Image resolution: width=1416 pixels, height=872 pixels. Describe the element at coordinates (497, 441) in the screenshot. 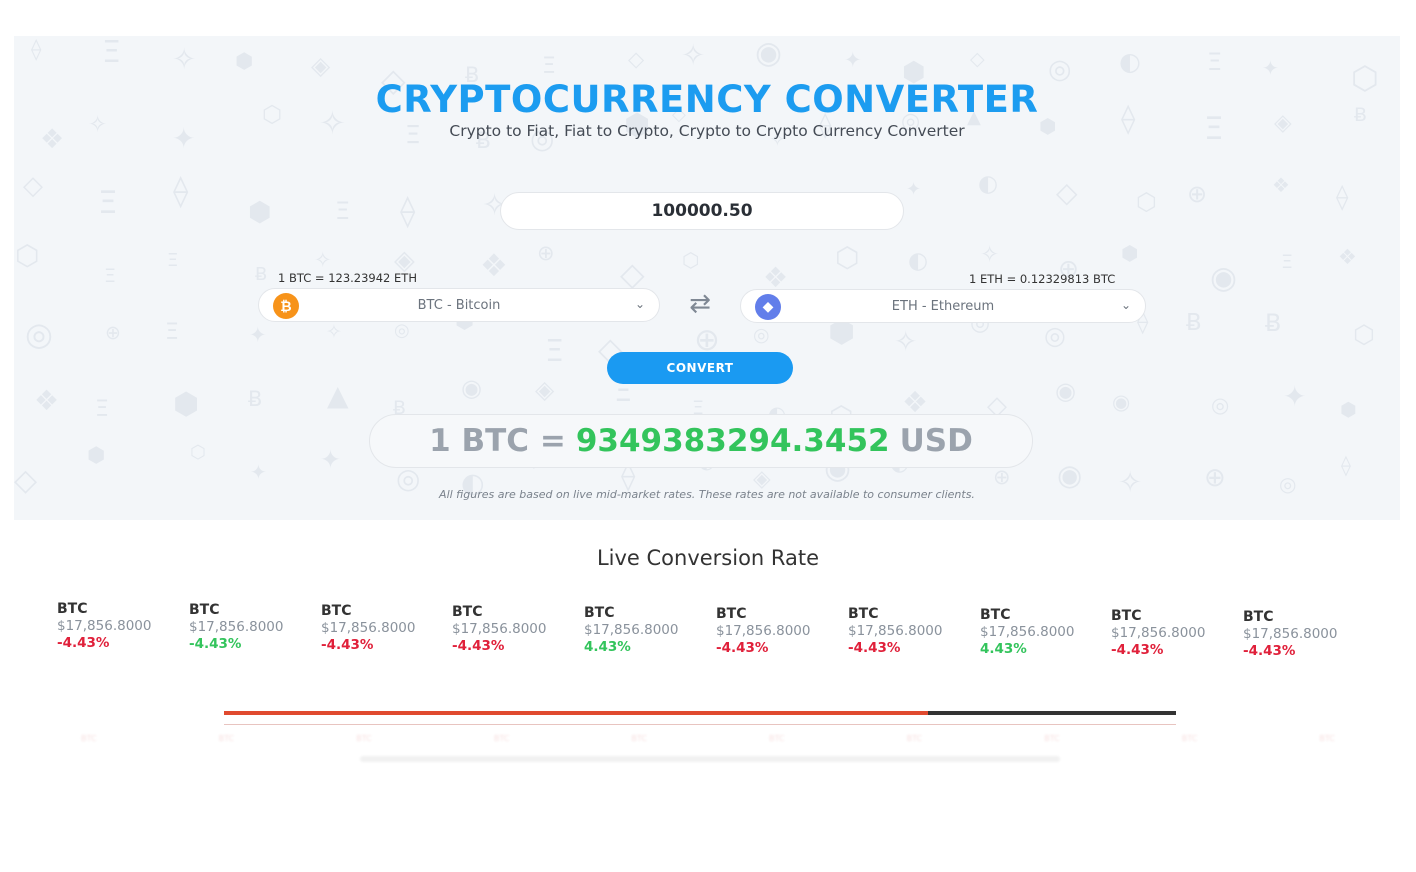

I see `result-base: 1 BTC =` at that location.